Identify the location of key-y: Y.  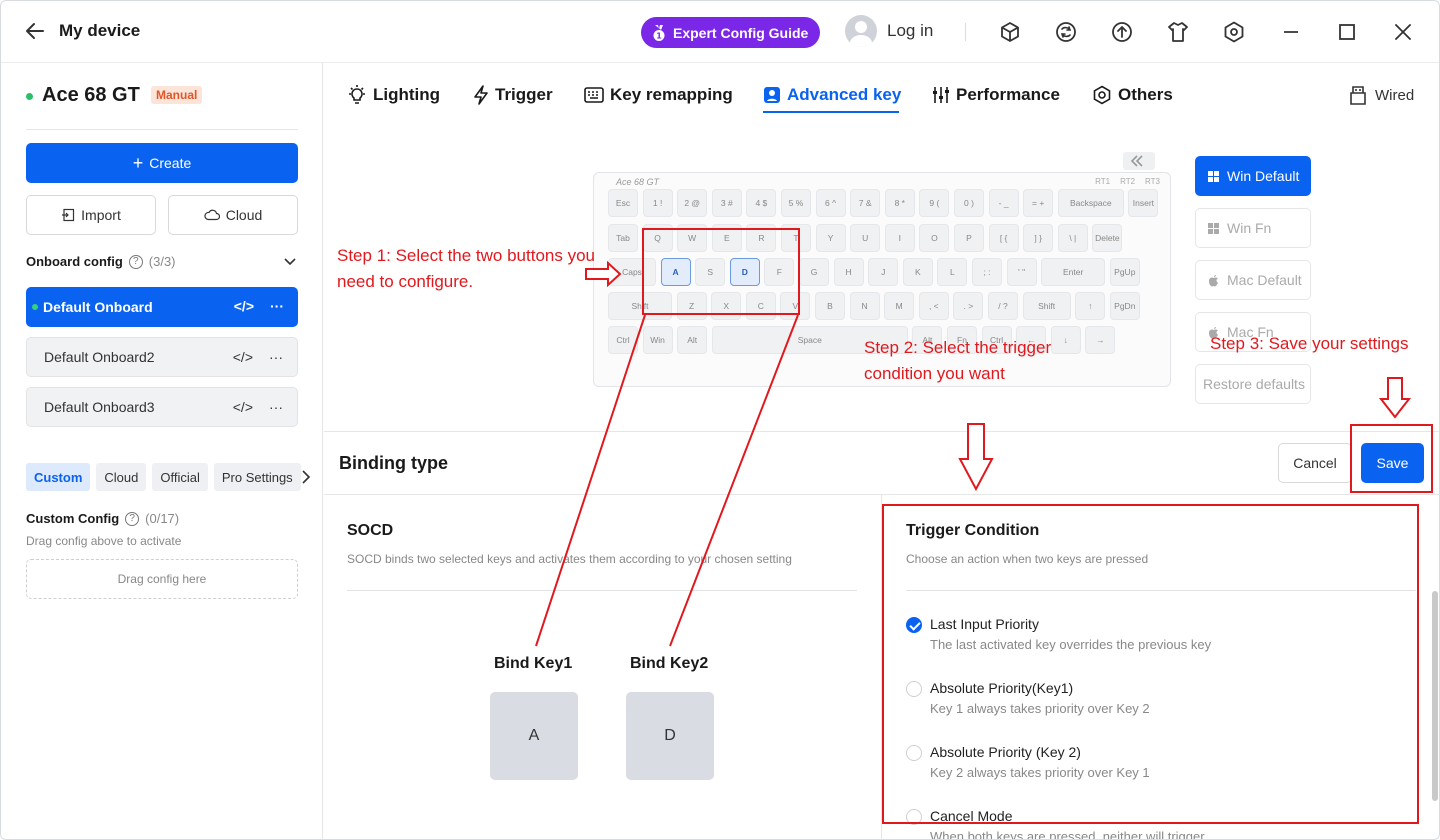
(830, 238).